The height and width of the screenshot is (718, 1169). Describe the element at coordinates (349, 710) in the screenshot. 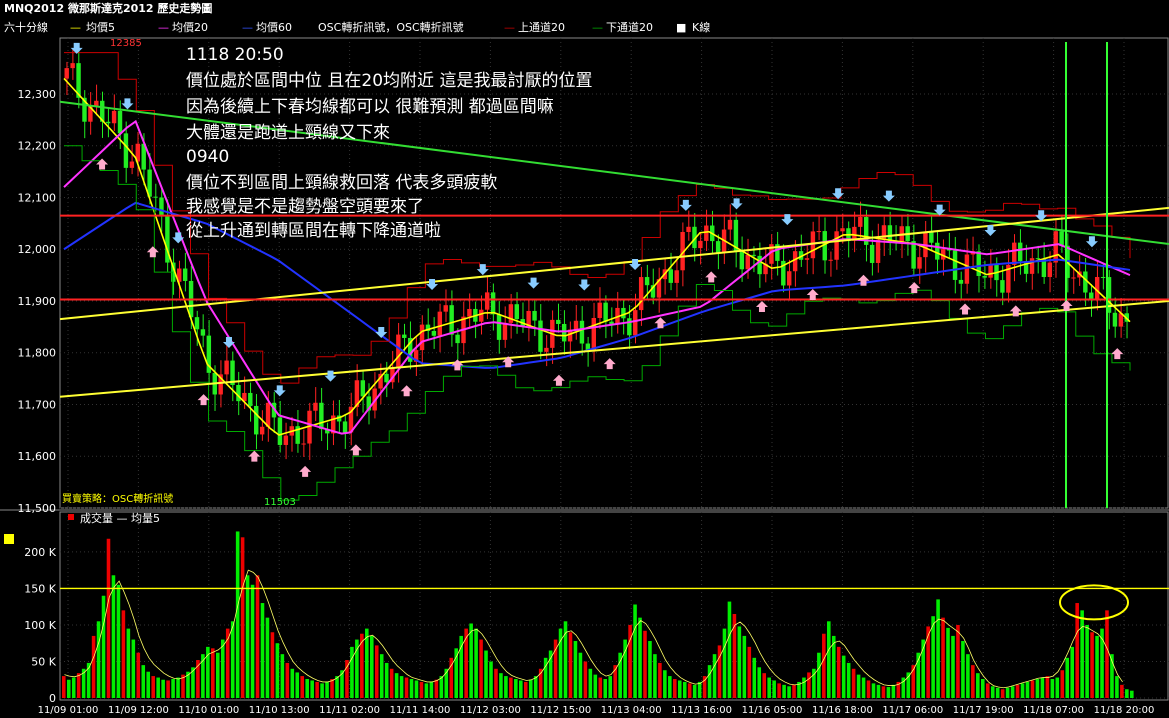

I see `x-tick-label: 11/11 02:00` at that location.